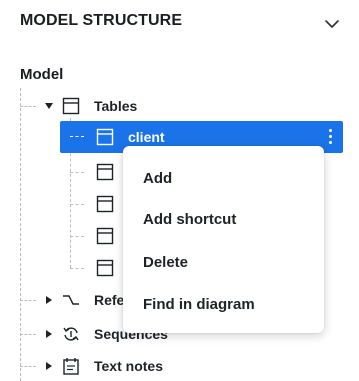  Describe the element at coordinates (41, 74) in the screenshot. I see `tree-root-model: Model` at that location.